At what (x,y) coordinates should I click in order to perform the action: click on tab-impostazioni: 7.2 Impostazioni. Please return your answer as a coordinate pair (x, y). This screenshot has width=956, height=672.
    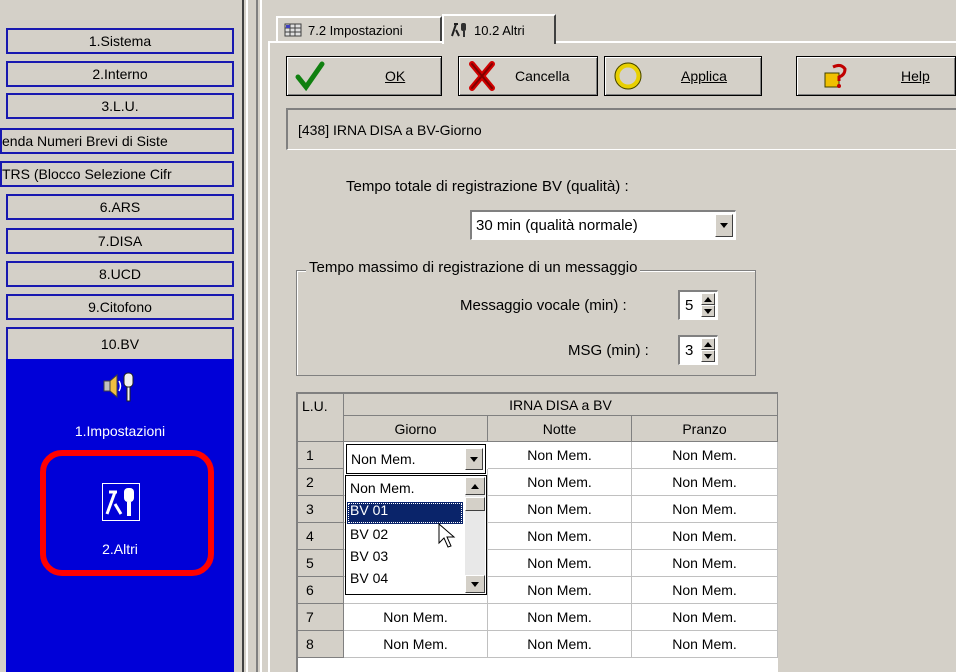
    Looking at the image, I should click on (359, 29).